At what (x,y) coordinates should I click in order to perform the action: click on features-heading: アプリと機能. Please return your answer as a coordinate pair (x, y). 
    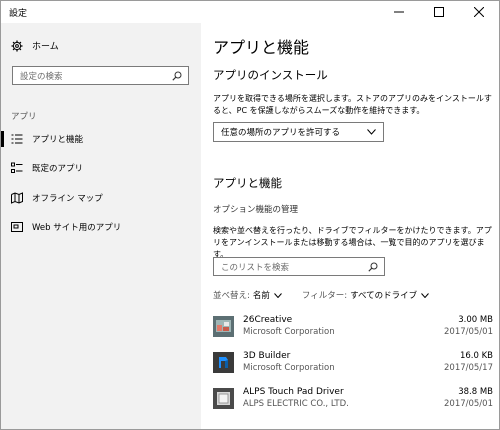
    Looking at the image, I should click on (247, 183).